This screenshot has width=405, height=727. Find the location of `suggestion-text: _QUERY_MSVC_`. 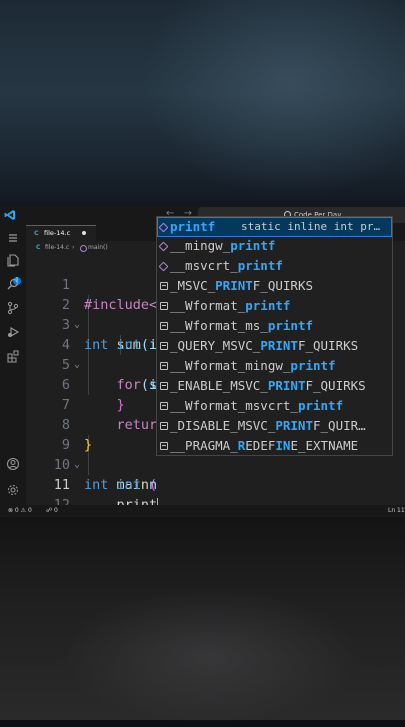

suggestion-text: _QUERY_MSVC_ is located at coordinates (215, 345).